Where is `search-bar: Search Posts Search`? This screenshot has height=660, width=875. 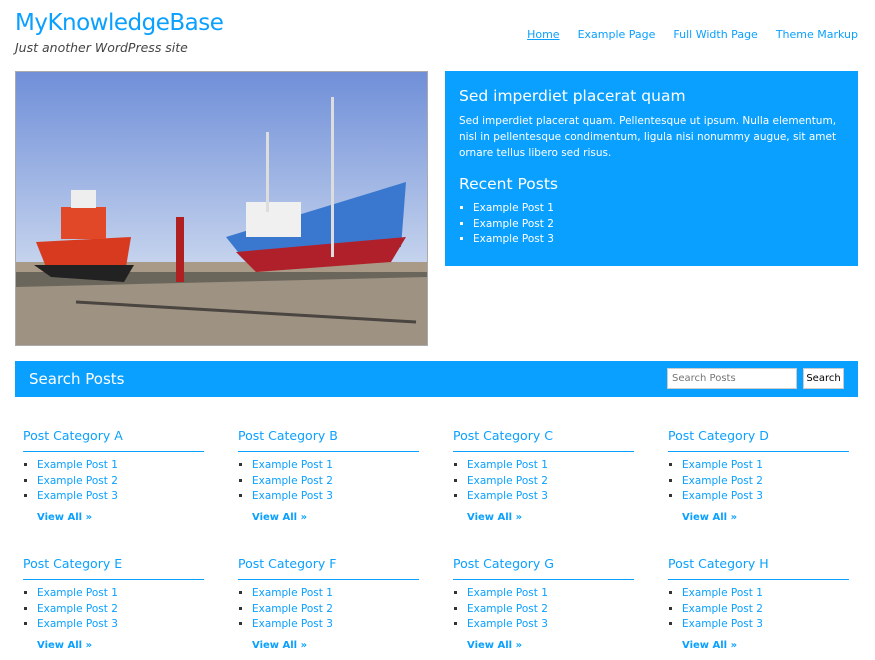
search-bar: Search Posts Search is located at coordinates (436, 379).